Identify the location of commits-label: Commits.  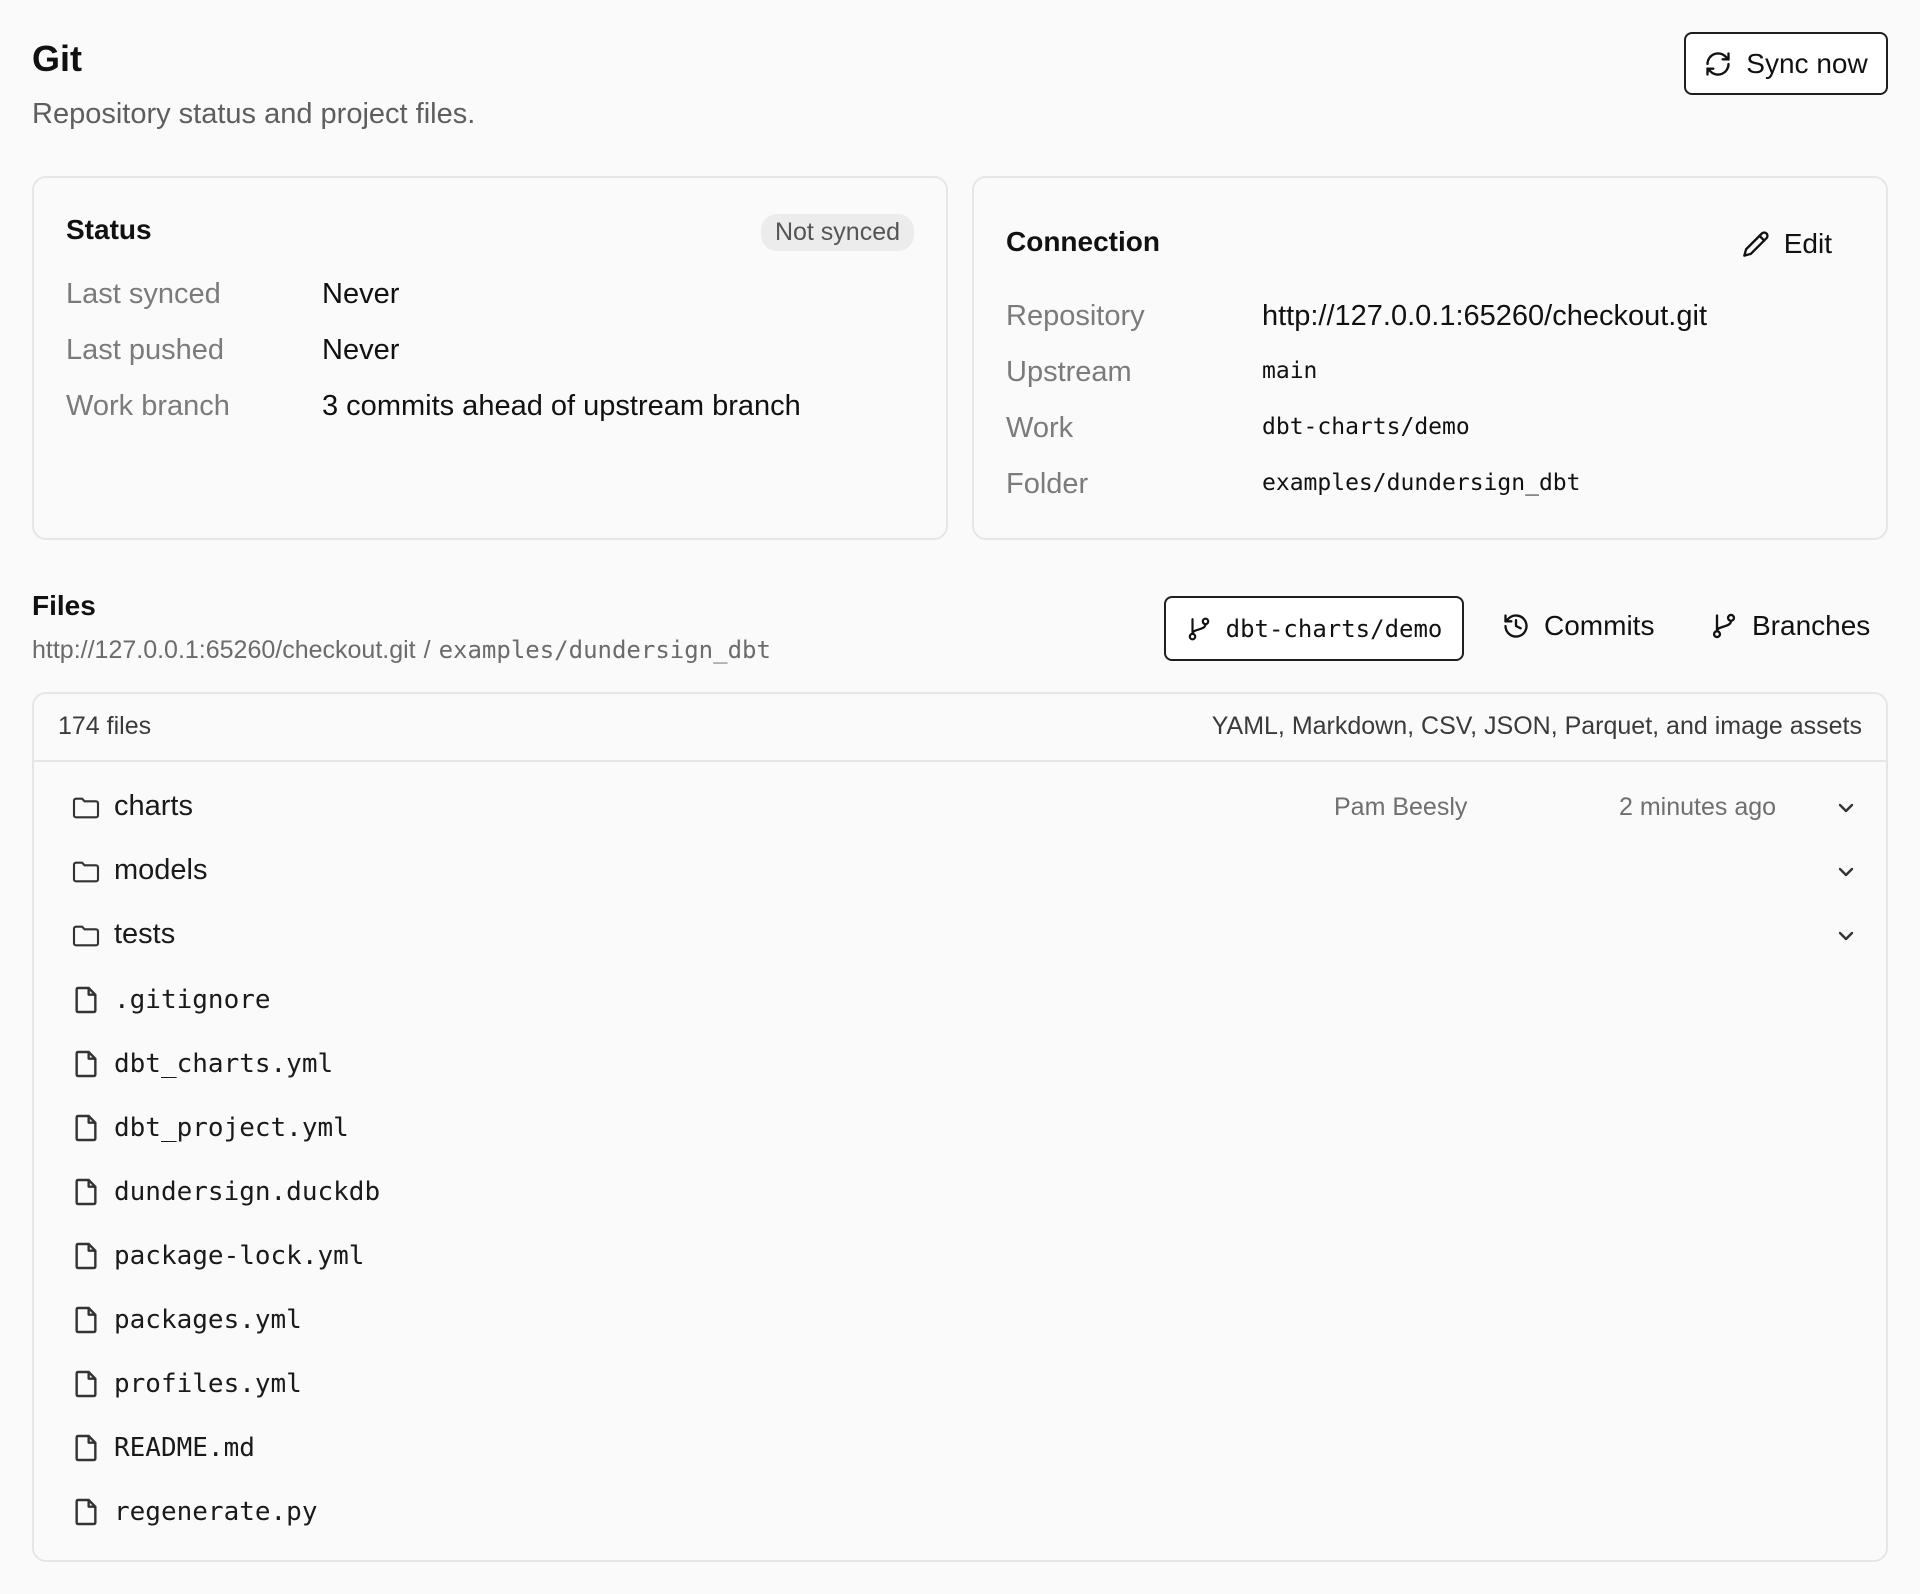
(1599, 625).